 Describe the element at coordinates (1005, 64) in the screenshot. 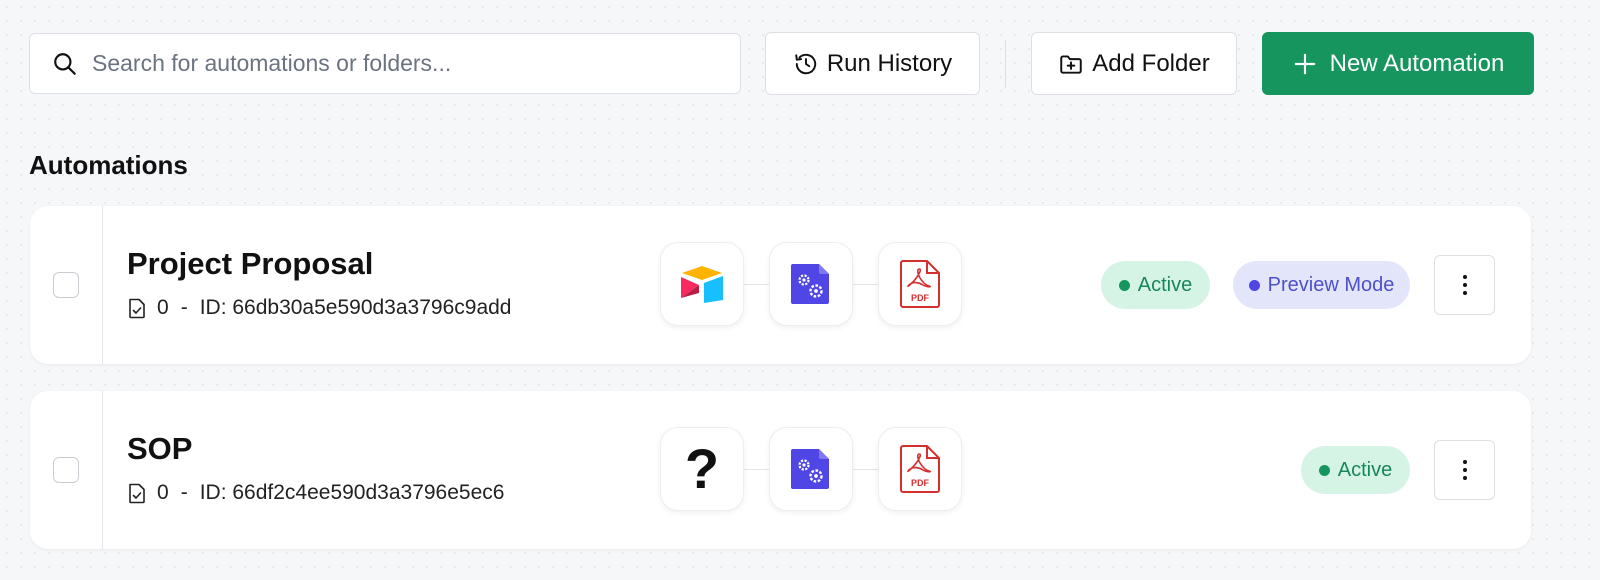

I see `toolbar-divider` at that location.